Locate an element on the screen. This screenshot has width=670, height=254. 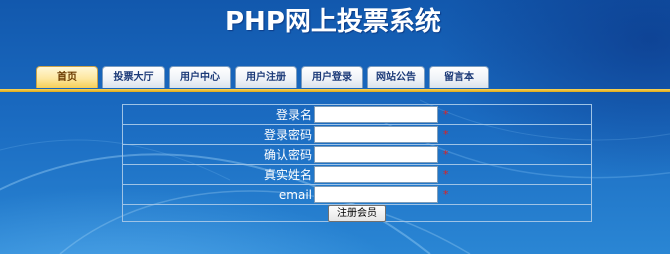
register-member-button: 注册会员 is located at coordinates (357, 213).